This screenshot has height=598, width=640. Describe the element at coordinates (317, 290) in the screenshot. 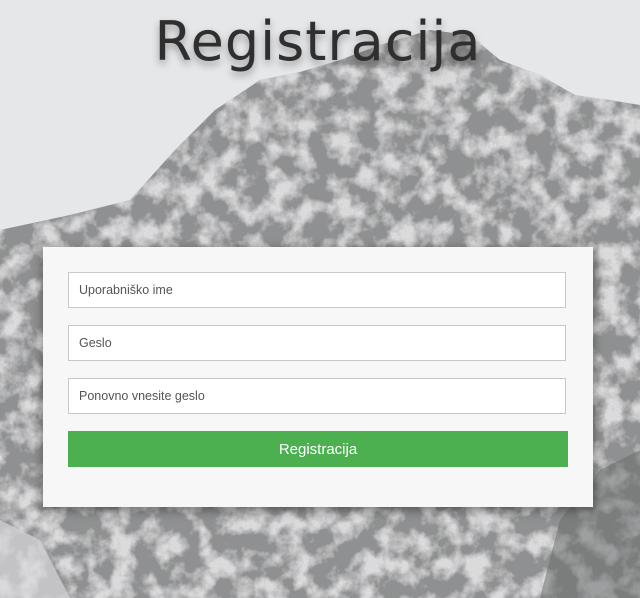

I see `username-input` at that location.